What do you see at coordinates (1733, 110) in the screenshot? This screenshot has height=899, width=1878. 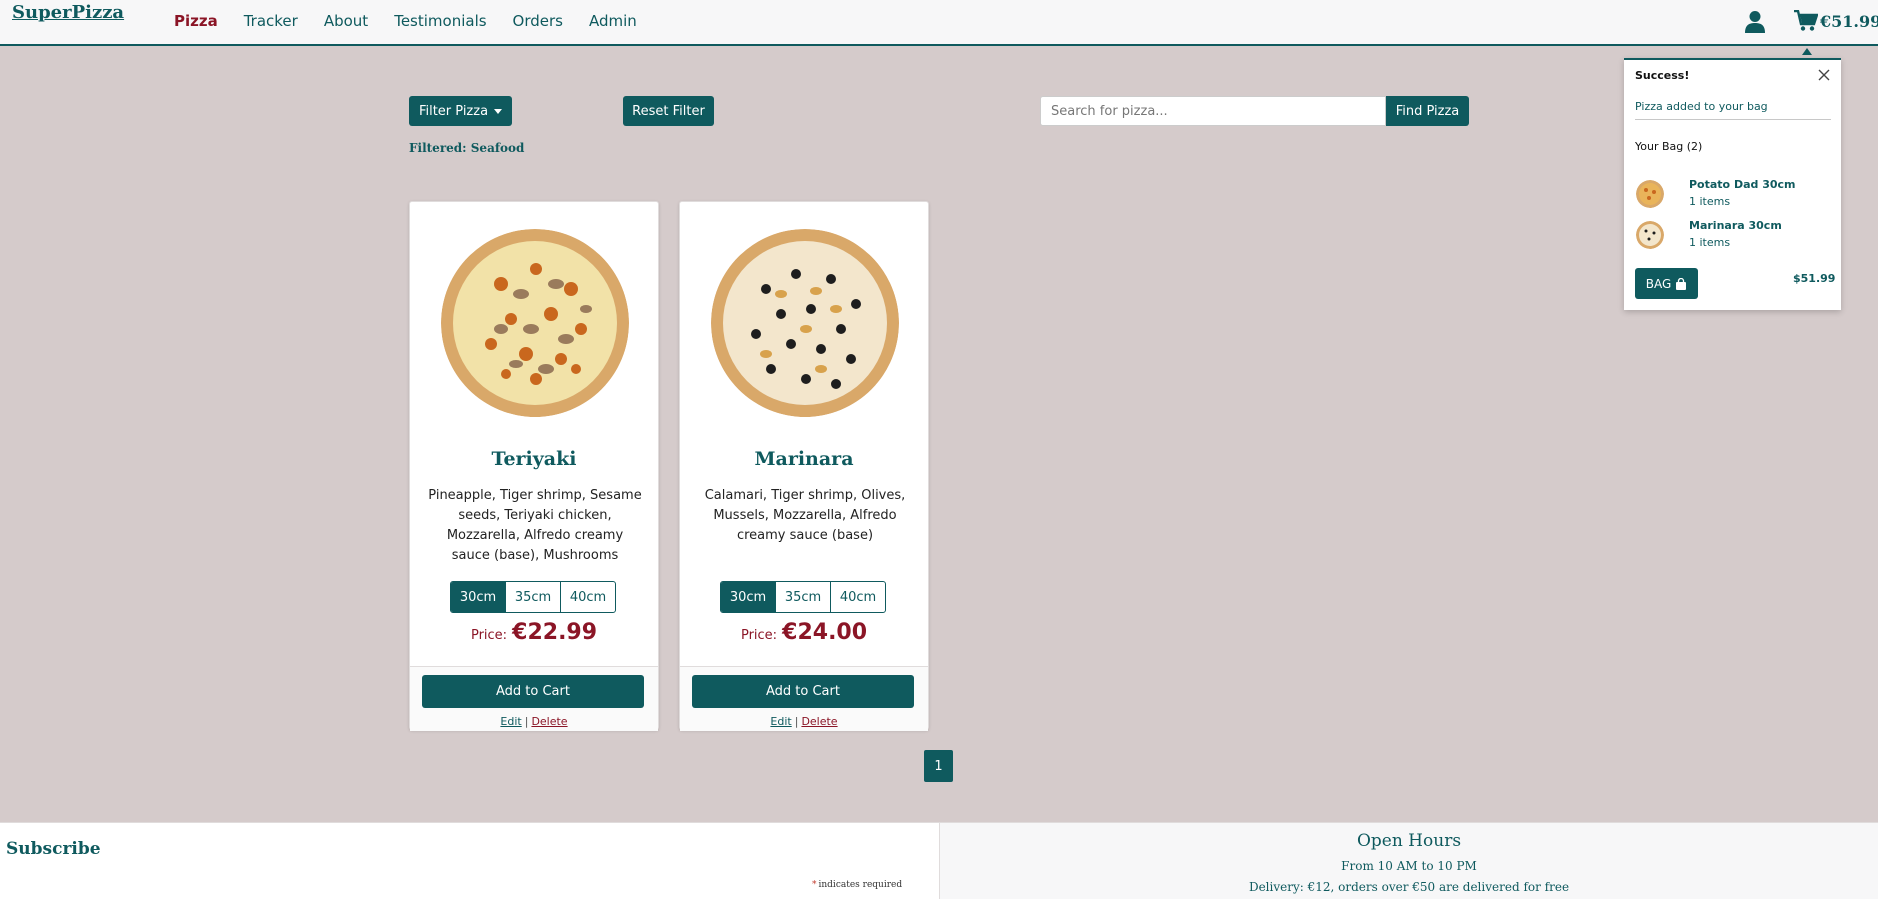 I see `toast-message: Pizza added to your bag` at bounding box center [1733, 110].